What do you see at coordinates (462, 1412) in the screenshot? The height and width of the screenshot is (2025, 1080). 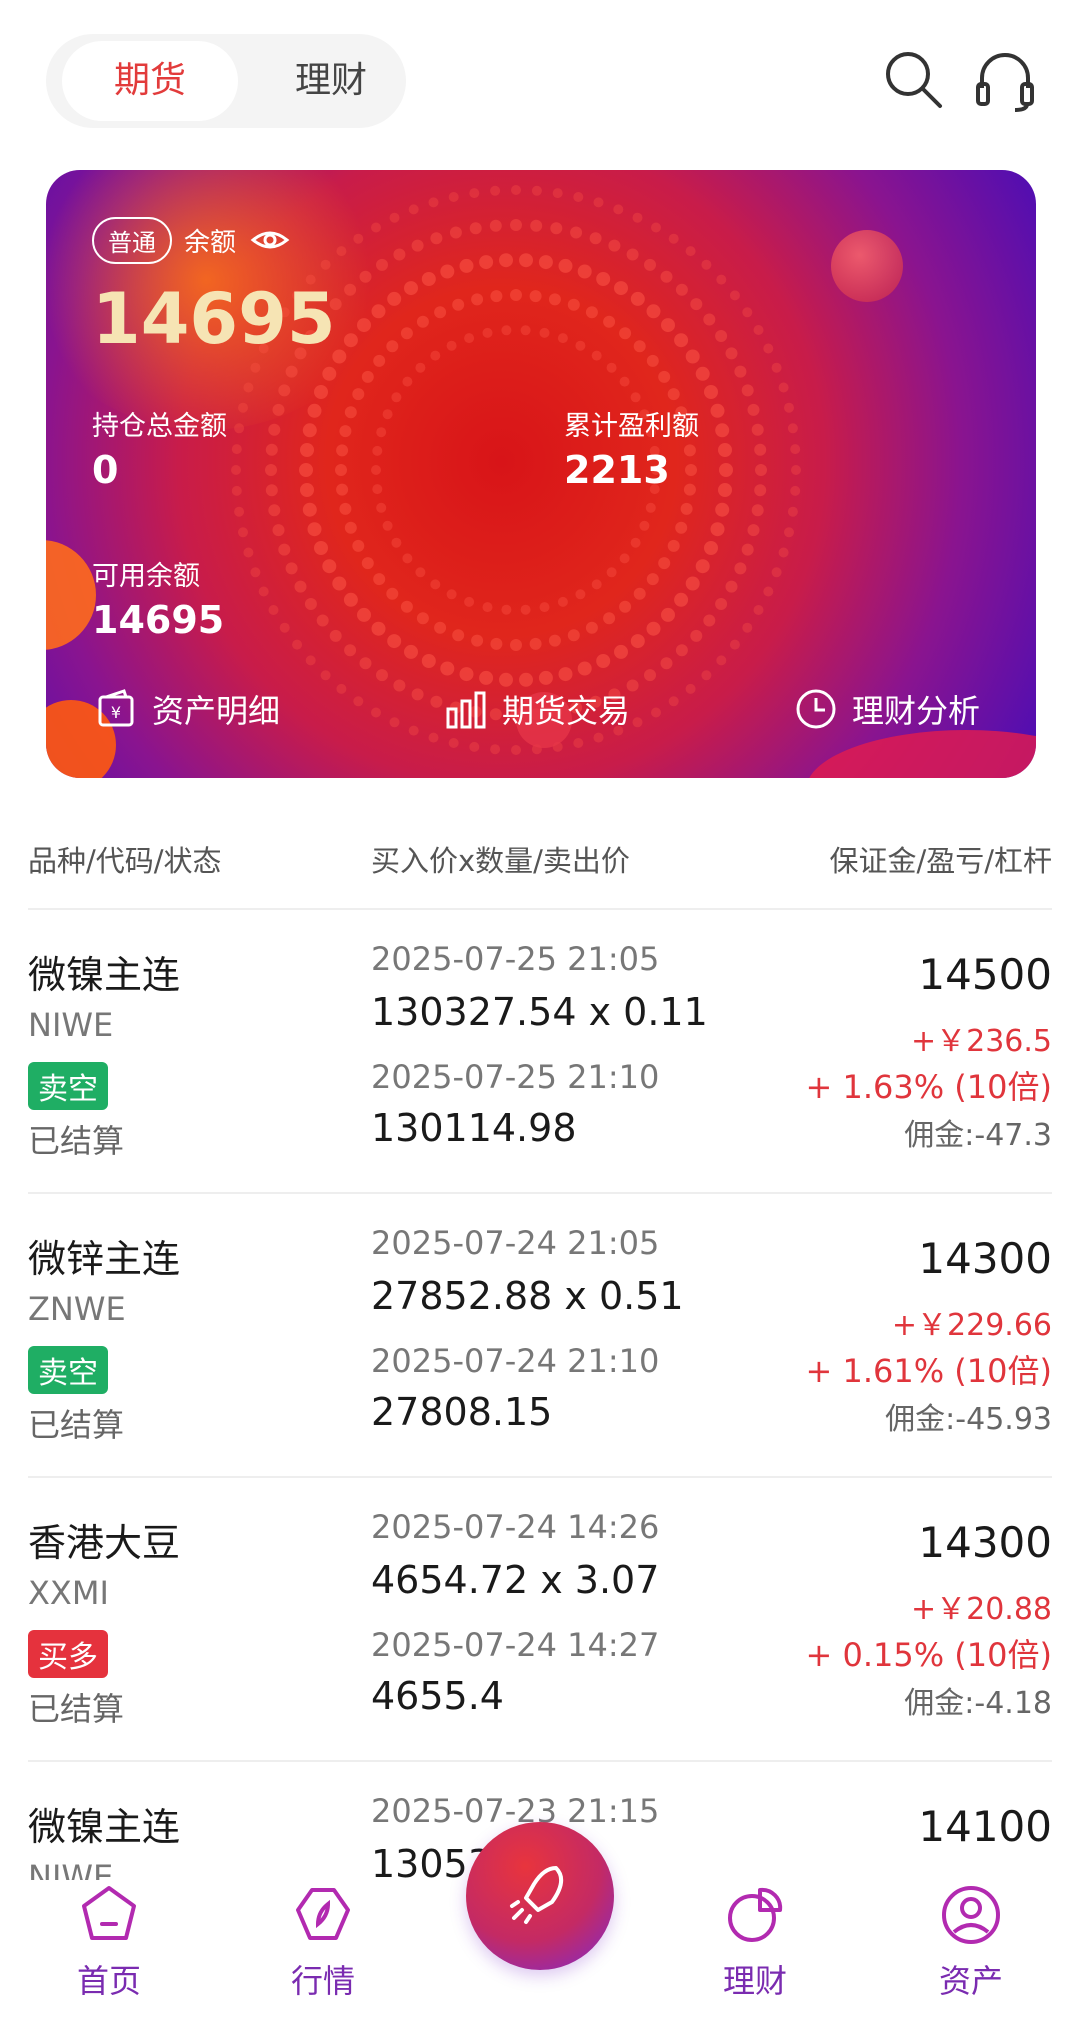 I see `sell-price: 27808.15` at bounding box center [462, 1412].